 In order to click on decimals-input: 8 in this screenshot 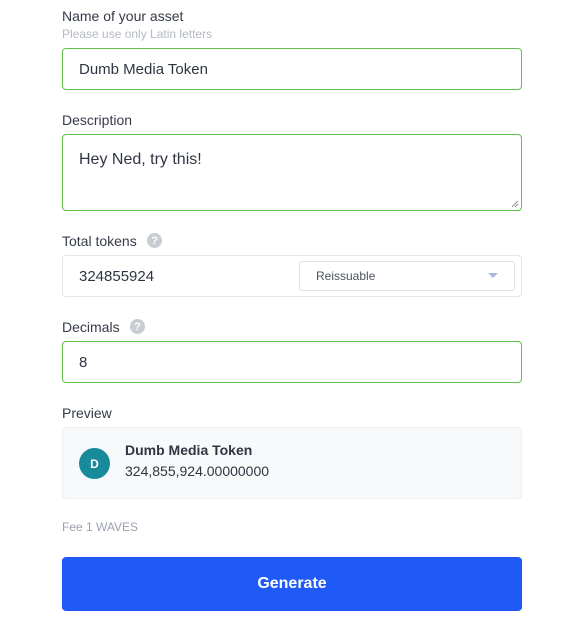, I will do `click(292, 362)`.